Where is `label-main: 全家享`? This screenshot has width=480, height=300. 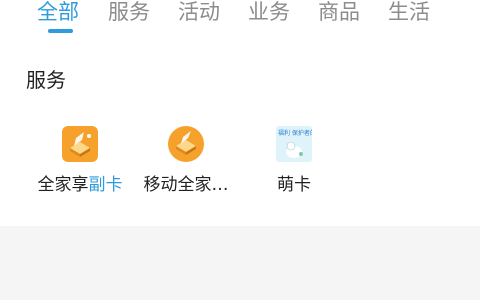
label-main: 全家享 is located at coordinates (63, 185).